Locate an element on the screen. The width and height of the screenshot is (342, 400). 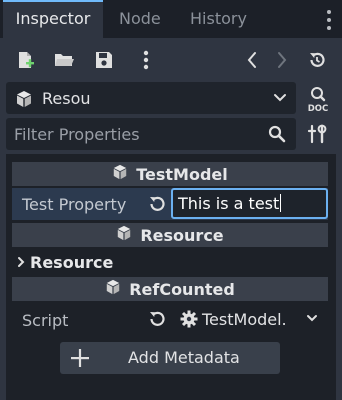
back-icon is located at coordinates (252, 60).